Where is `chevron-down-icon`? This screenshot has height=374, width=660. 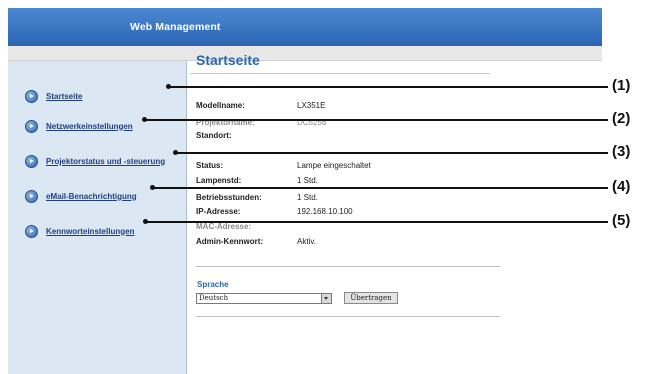 chevron-down-icon is located at coordinates (326, 298).